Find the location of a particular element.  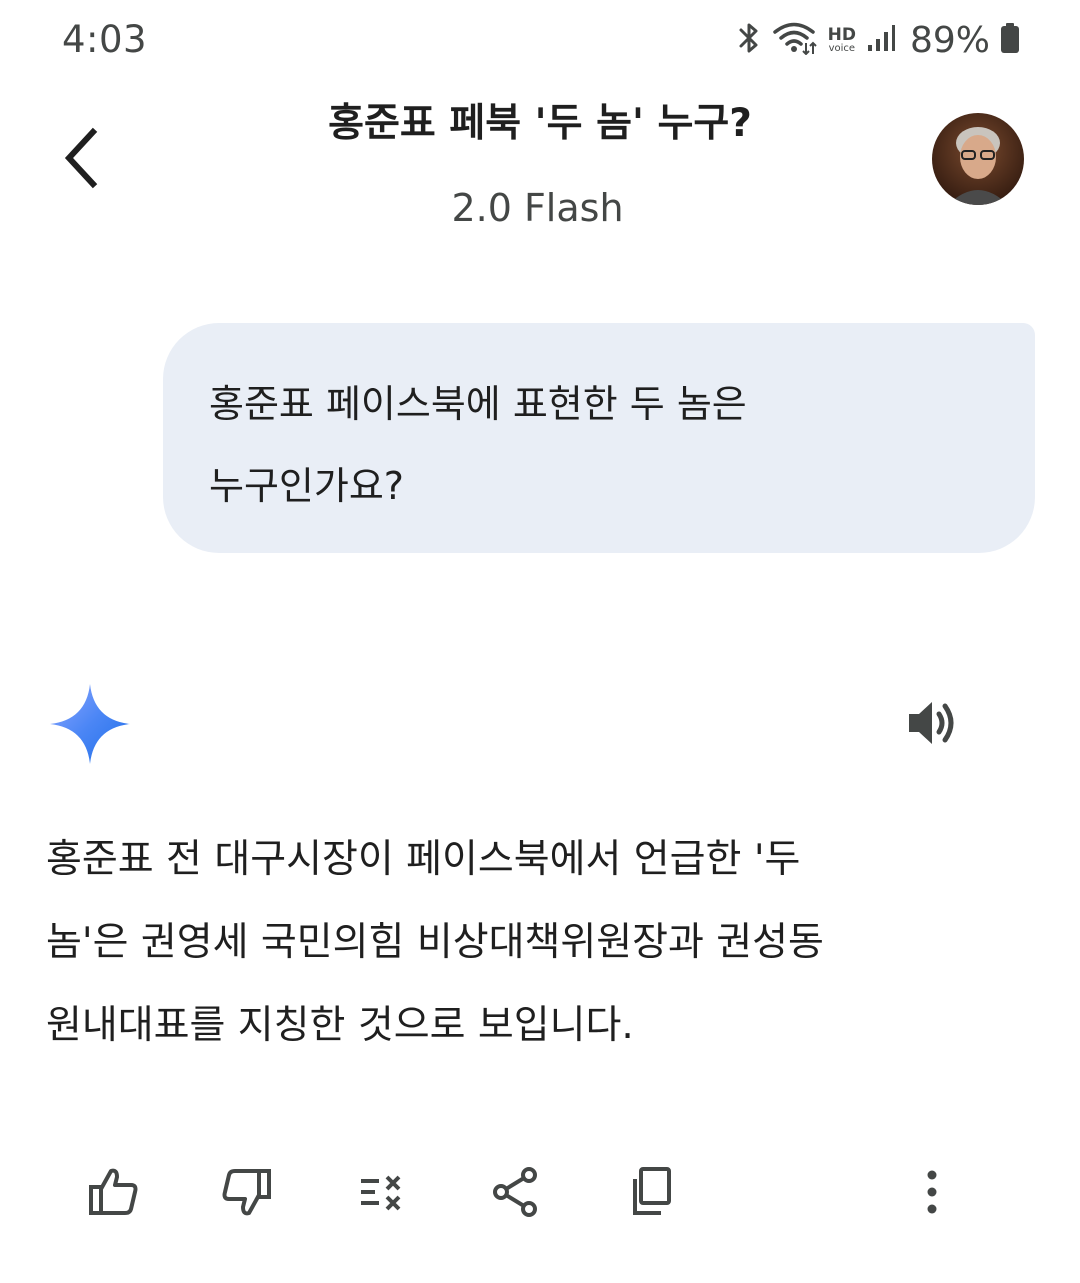

thumbs-up-button is located at coordinates (114, 1192).